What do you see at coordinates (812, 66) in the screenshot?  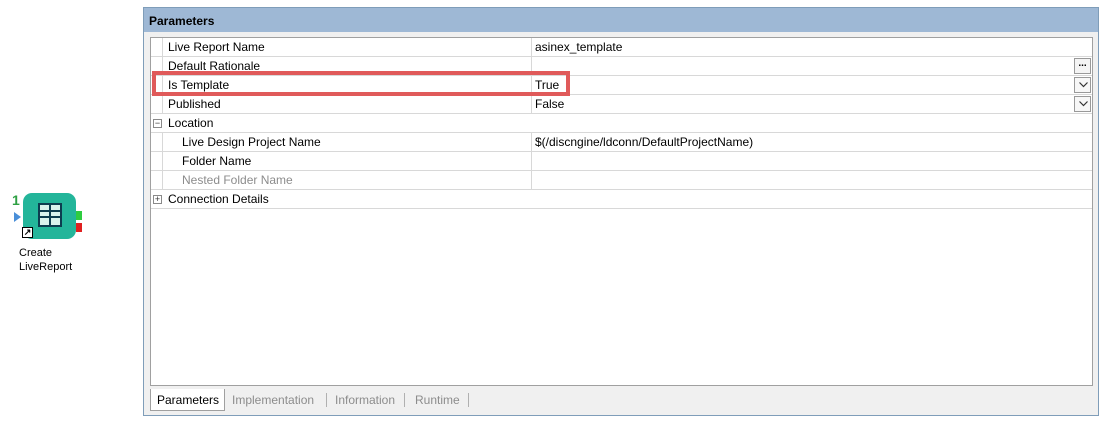 I see `default-rationale-value` at bounding box center [812, 66].